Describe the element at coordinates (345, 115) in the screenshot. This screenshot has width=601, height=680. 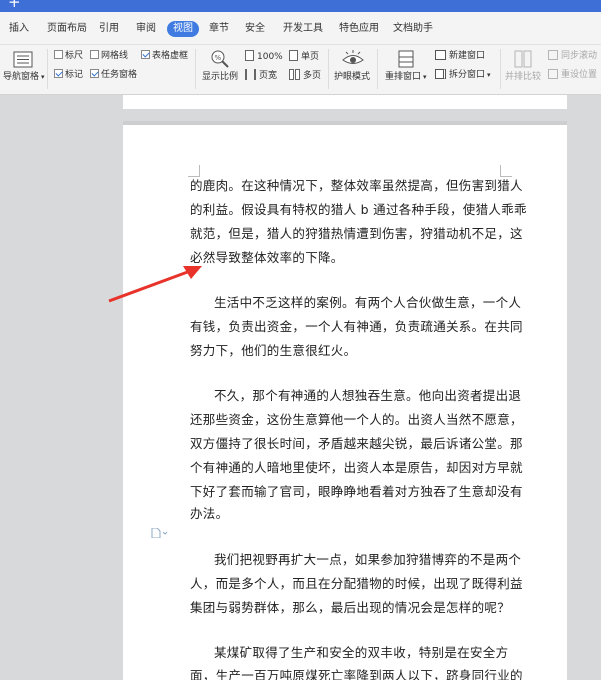
I see `page-gap` at that location.